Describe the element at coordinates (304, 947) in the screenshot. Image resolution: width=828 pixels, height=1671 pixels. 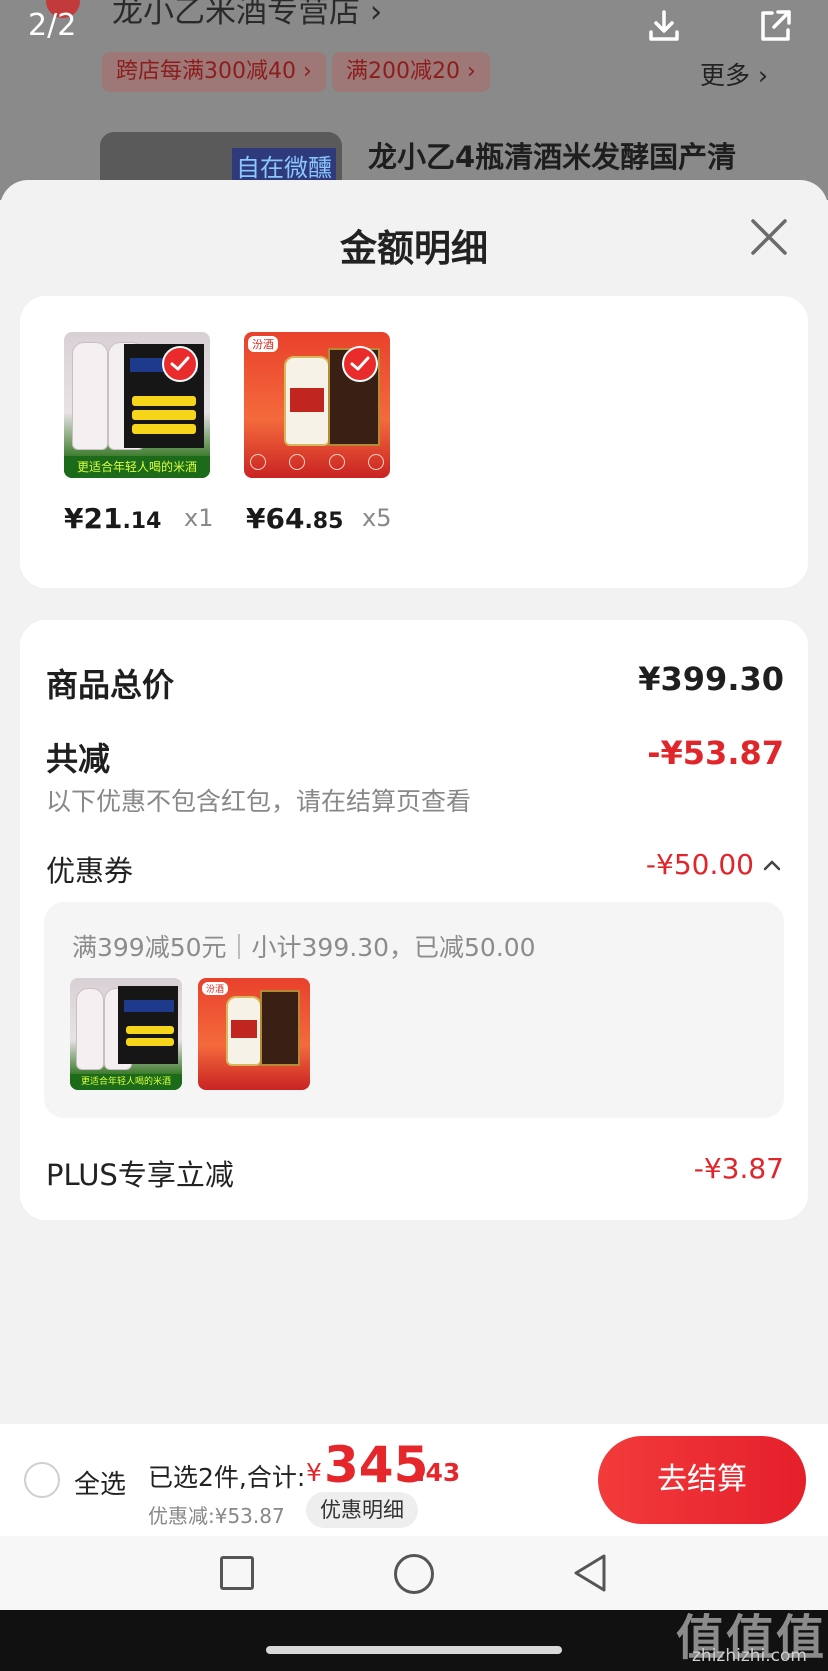
I see `coupon-rule: 满399减50元｜小计399.30，已减50.00` at that location.